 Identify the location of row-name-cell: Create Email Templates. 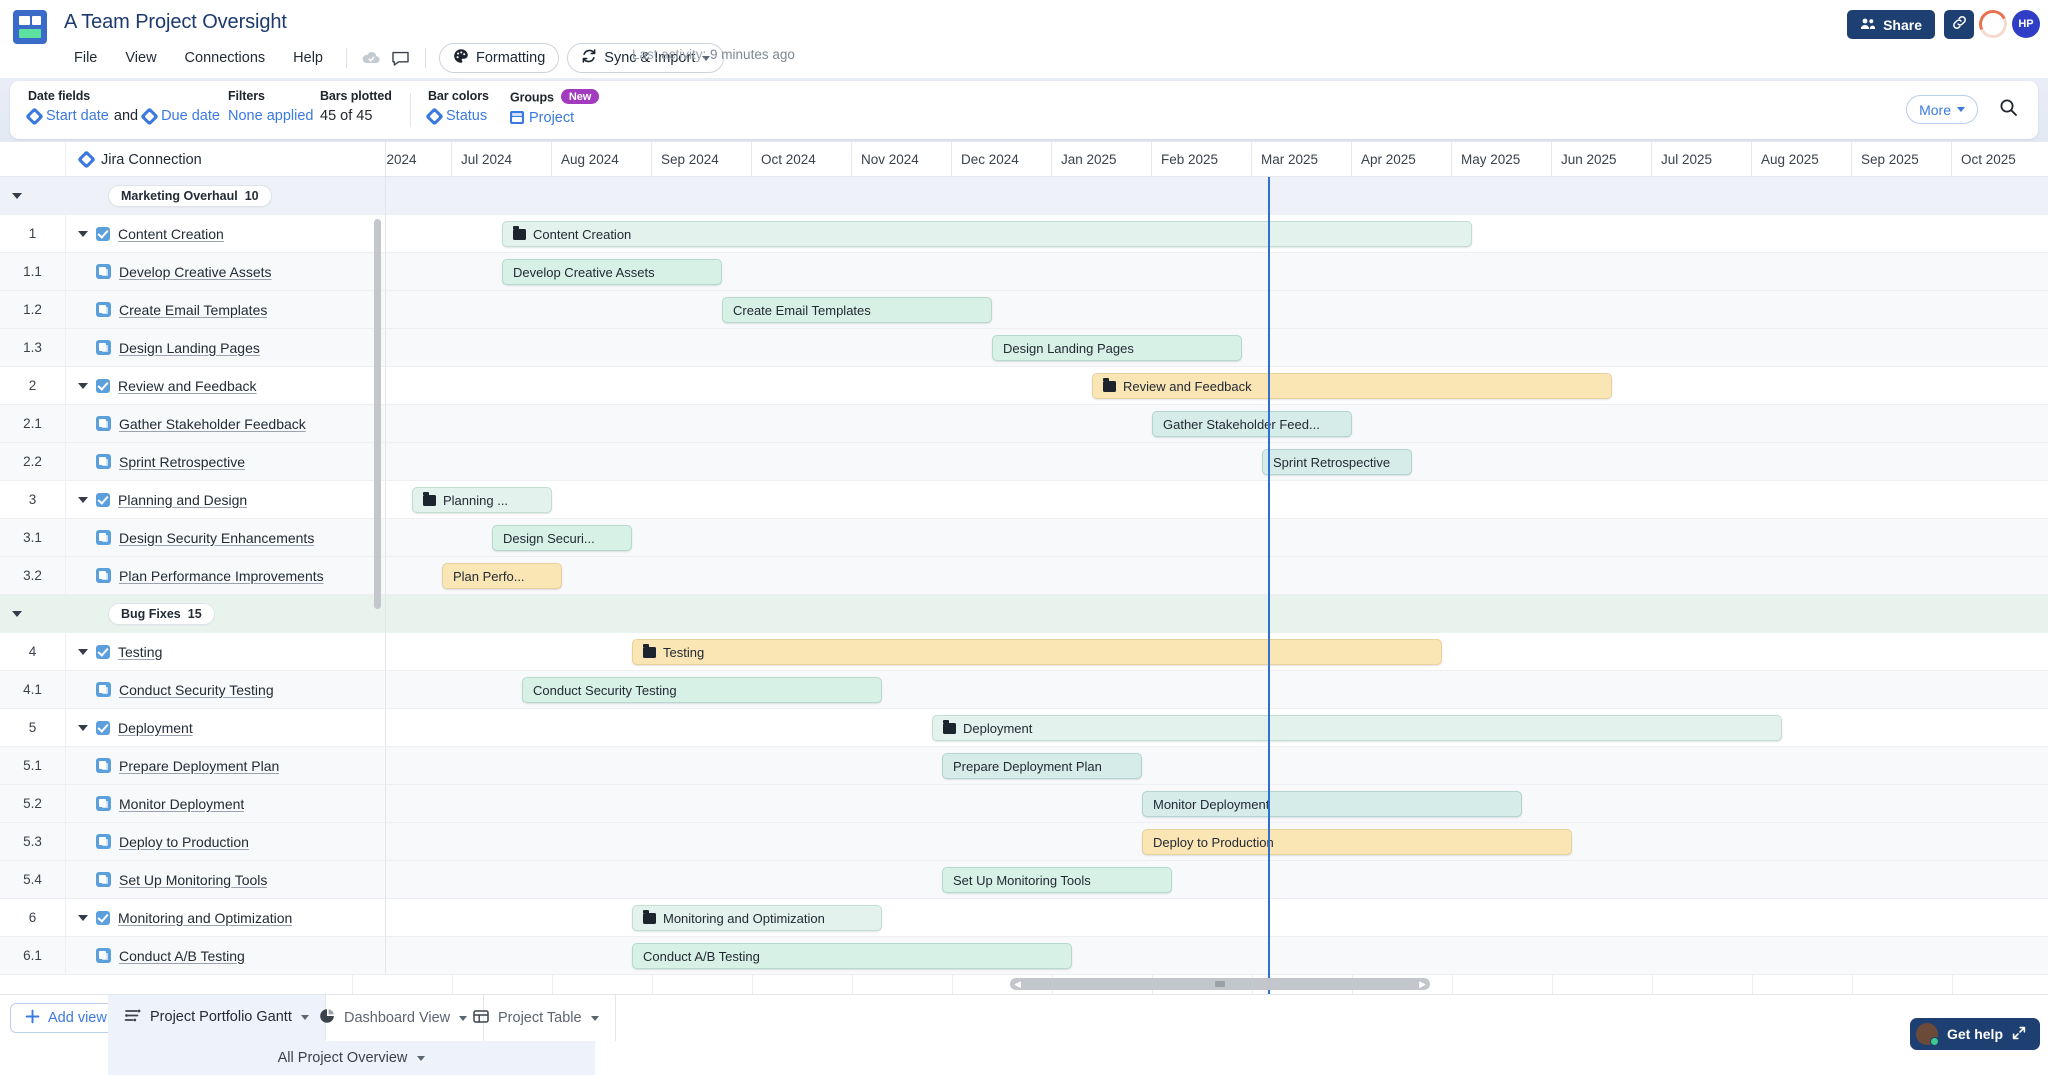
(226, 309).